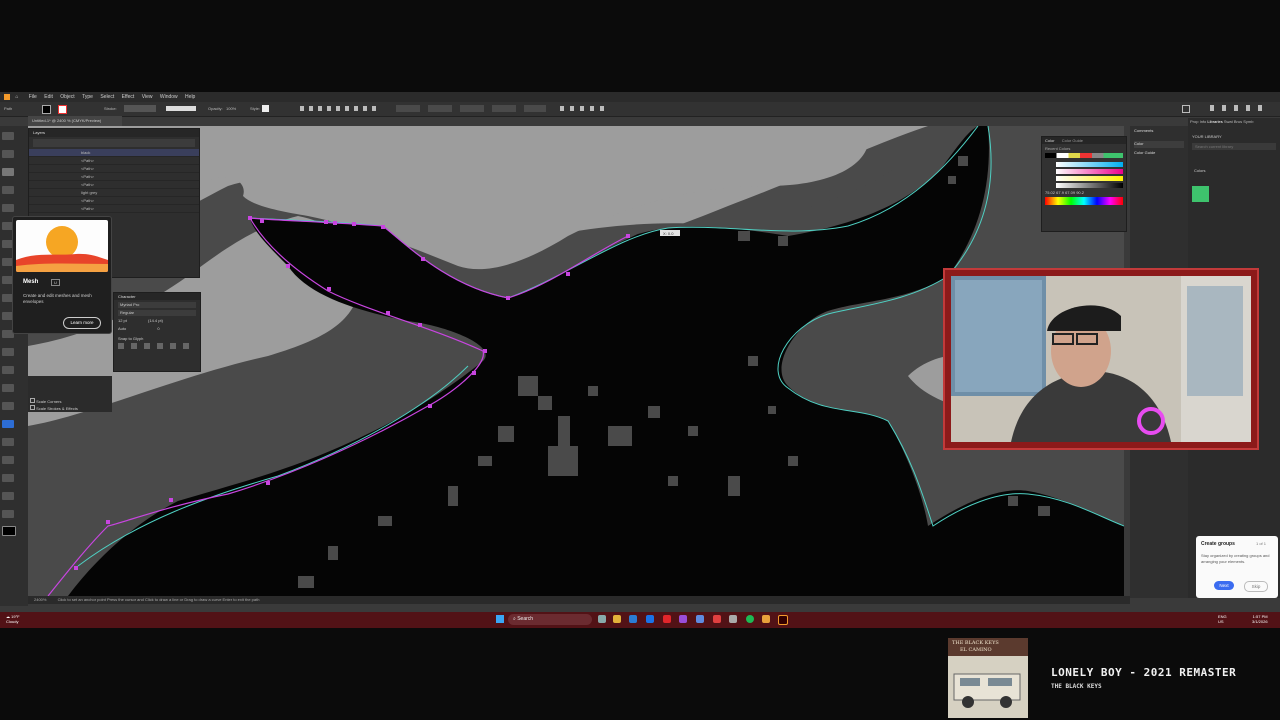 This screenshot has width=1280, height=720. What do you see at coordinates (114, 133) in the screenshot?
I see `layers-tab: Layers` at bounding box center [114, 133].